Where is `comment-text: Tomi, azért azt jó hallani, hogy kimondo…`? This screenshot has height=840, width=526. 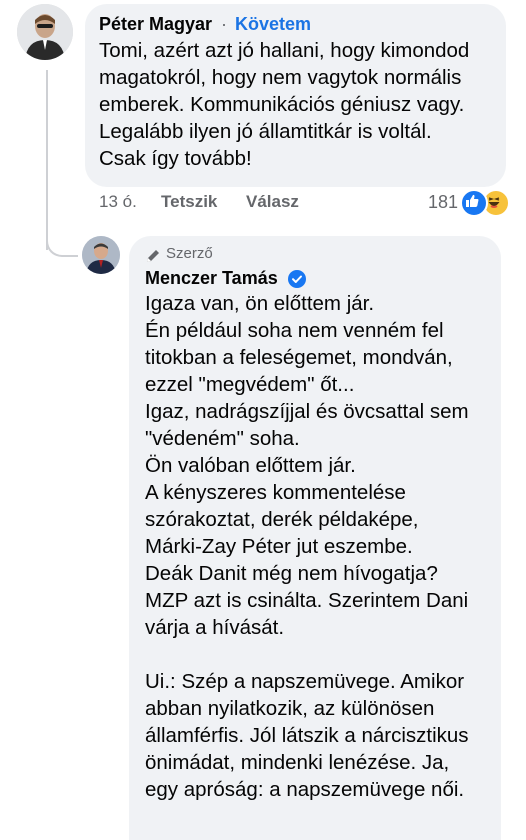
comment-text: Tomi, azért azt jó hallani, hogy kimondo… is located at coordinates (284, 104).